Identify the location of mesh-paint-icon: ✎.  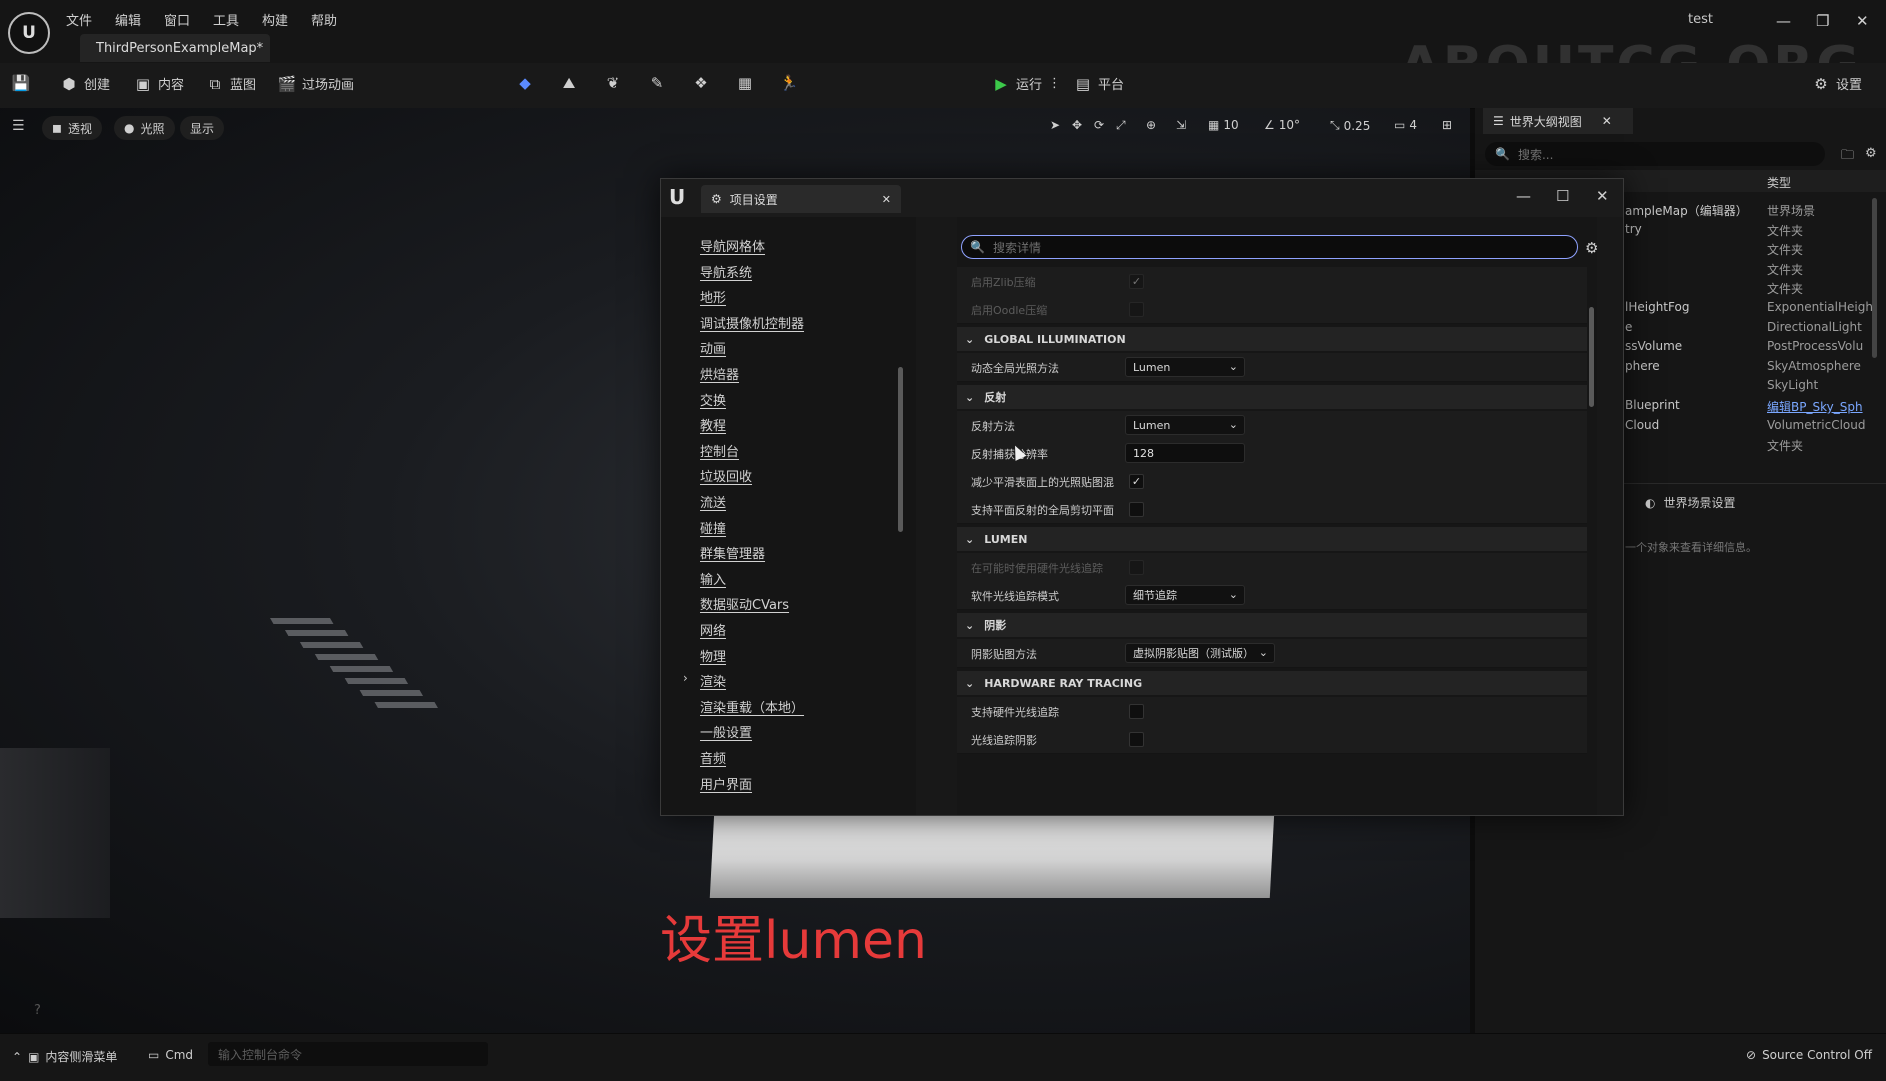
(657, 83).